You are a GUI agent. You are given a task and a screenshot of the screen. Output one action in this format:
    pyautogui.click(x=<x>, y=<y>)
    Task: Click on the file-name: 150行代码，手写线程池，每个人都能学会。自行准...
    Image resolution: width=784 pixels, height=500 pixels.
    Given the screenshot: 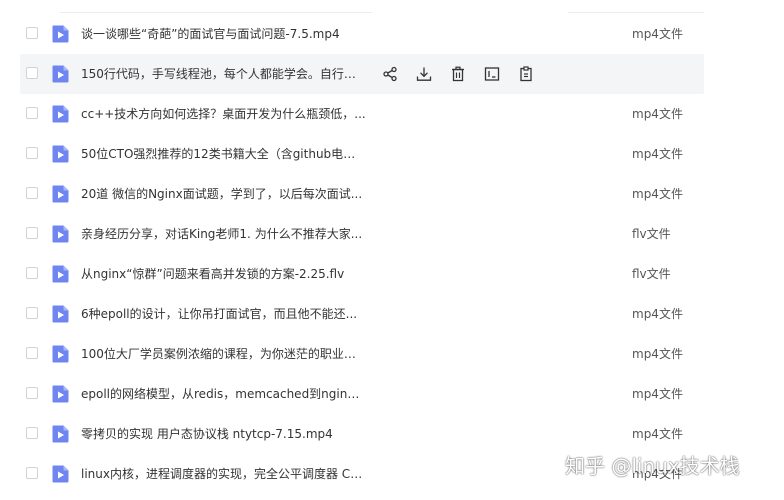 What is the action you would take?
    pyautogui.click(x=223, y=74)
    